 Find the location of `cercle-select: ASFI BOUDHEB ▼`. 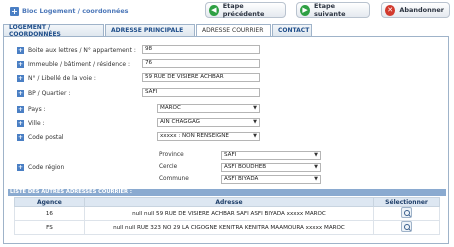

cercle-select: ASFI BOUDHEB ▼ is located at coordinates (271, 167).